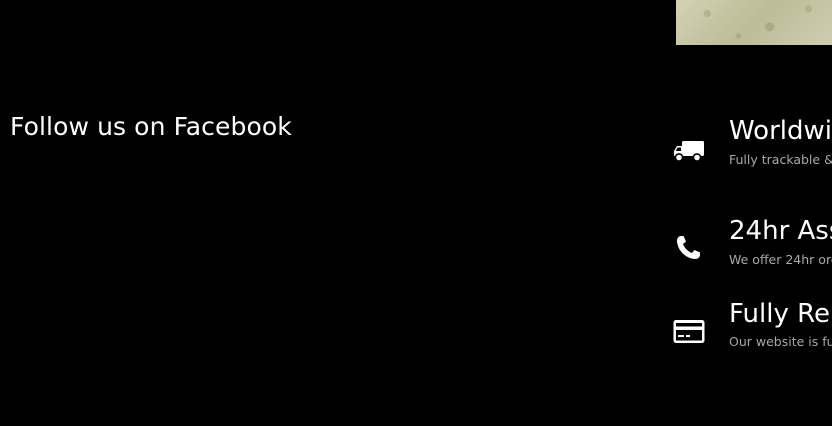 This screenshot has height=426, width=832. What do you see at coordinates (780, 259) in the screenshot?
I see `feature-description: We offer 24hr orc` at bounding box center [780, 259].